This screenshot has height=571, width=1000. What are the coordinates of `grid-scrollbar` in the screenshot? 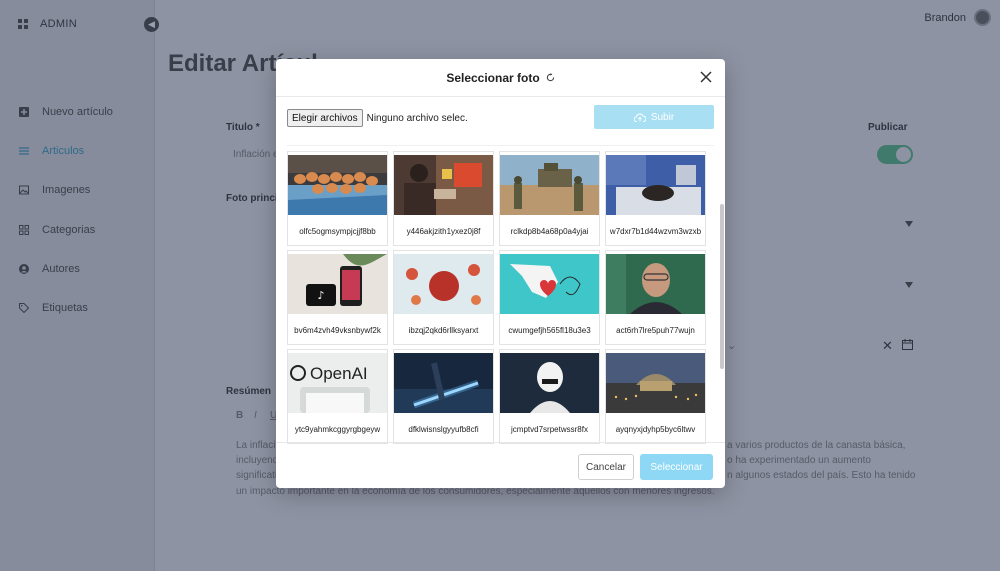 It's located at (722, 286).